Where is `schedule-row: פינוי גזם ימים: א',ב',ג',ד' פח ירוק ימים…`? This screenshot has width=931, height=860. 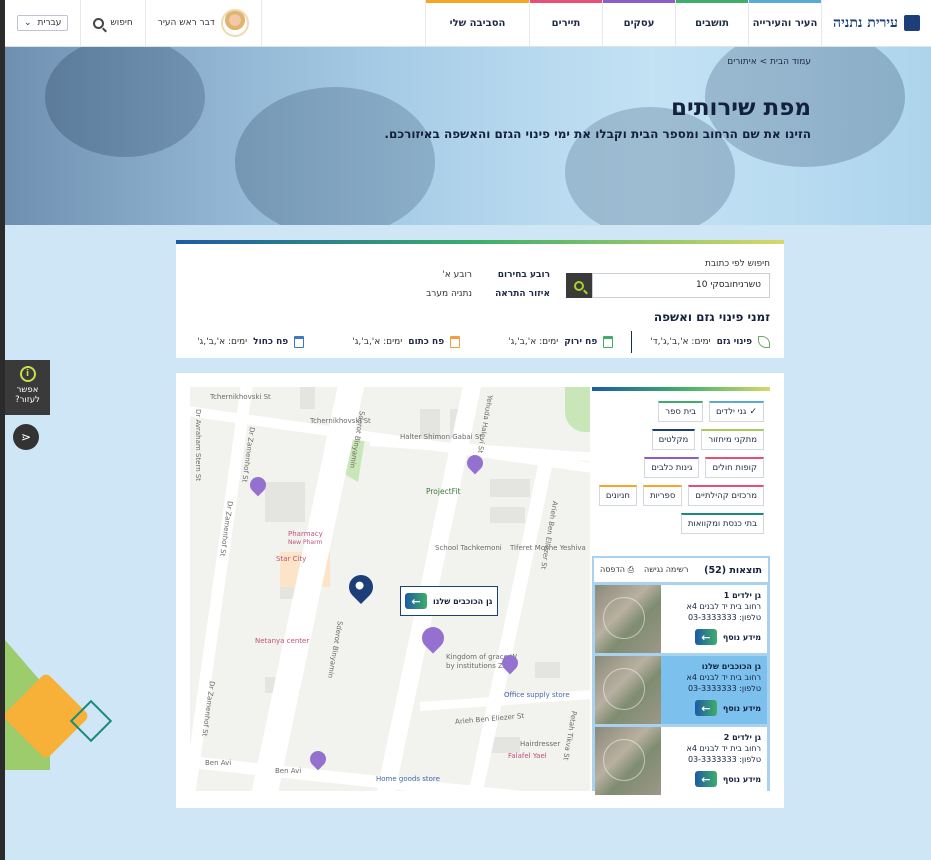
schedule-row: פינוי גזם ימים: א',ב',ג',ד' פח ירוק ימים… is located at coordinates (481, 342).